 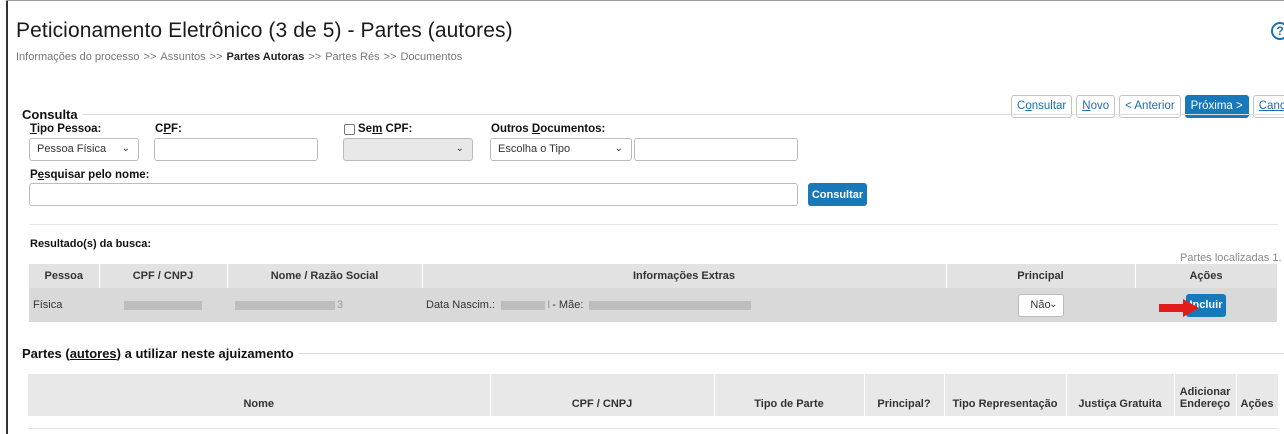 I want to click on cell-cpf-redacted, so click(x=163, y=305).